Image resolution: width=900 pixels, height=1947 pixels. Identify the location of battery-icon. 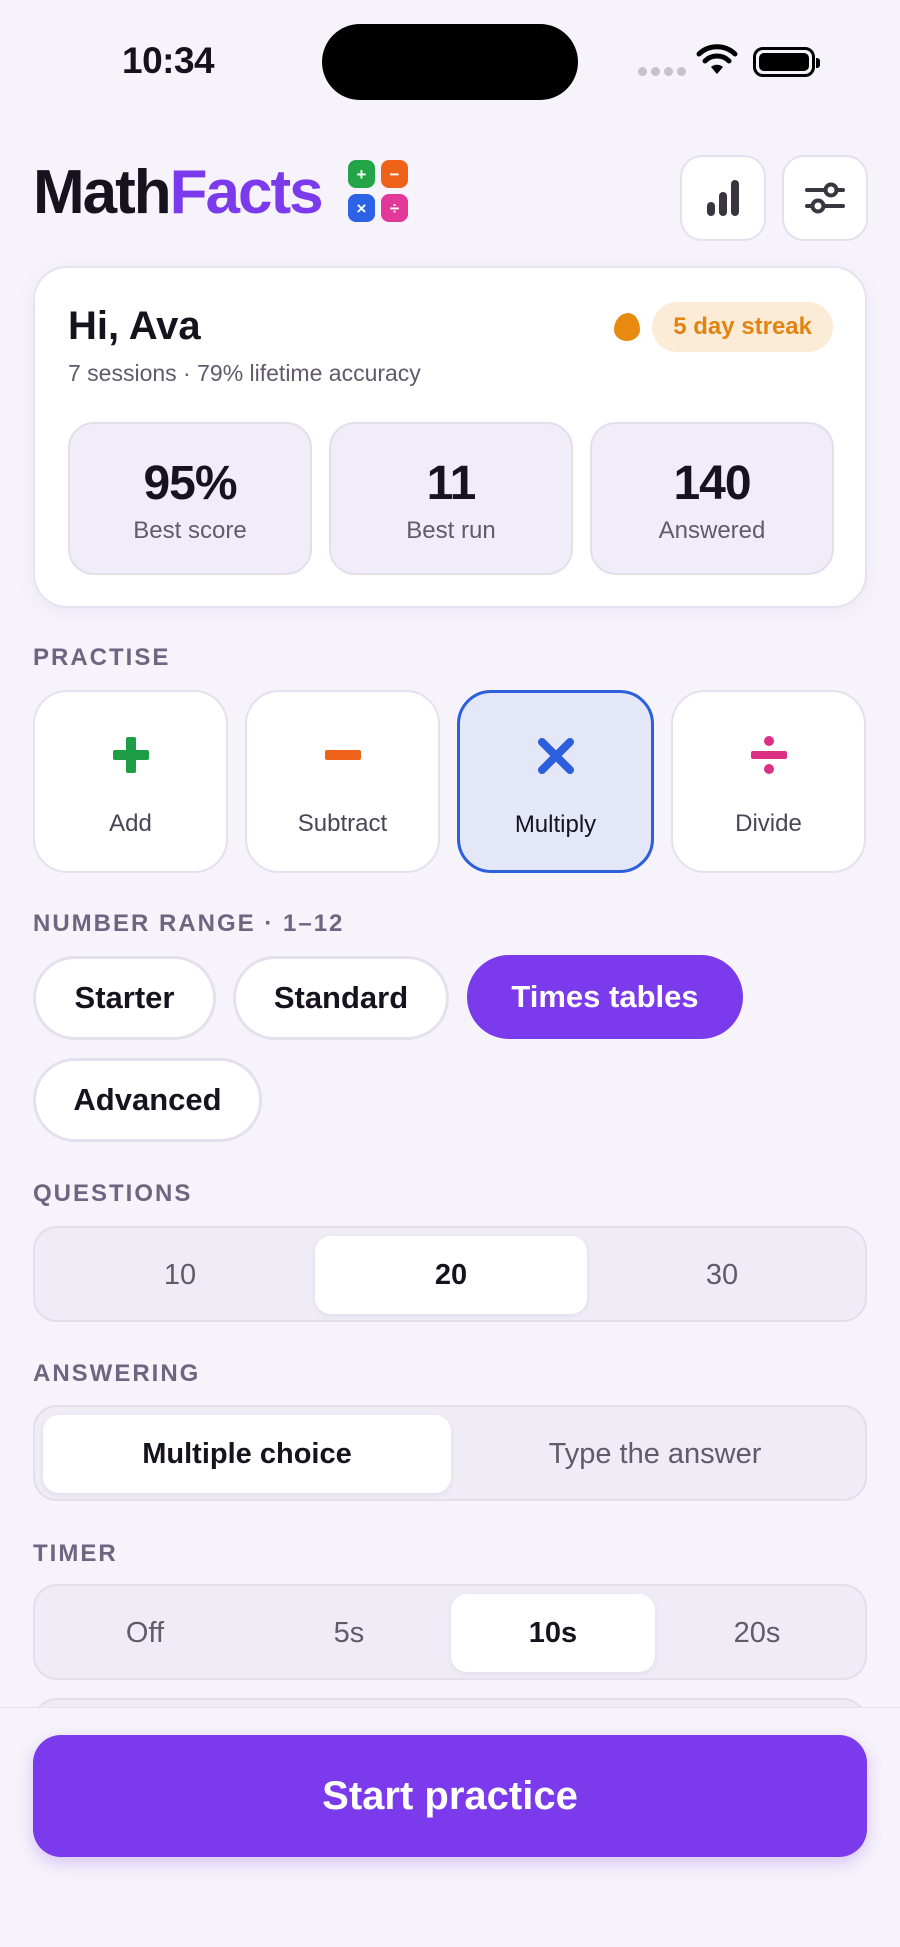
(786, 62).